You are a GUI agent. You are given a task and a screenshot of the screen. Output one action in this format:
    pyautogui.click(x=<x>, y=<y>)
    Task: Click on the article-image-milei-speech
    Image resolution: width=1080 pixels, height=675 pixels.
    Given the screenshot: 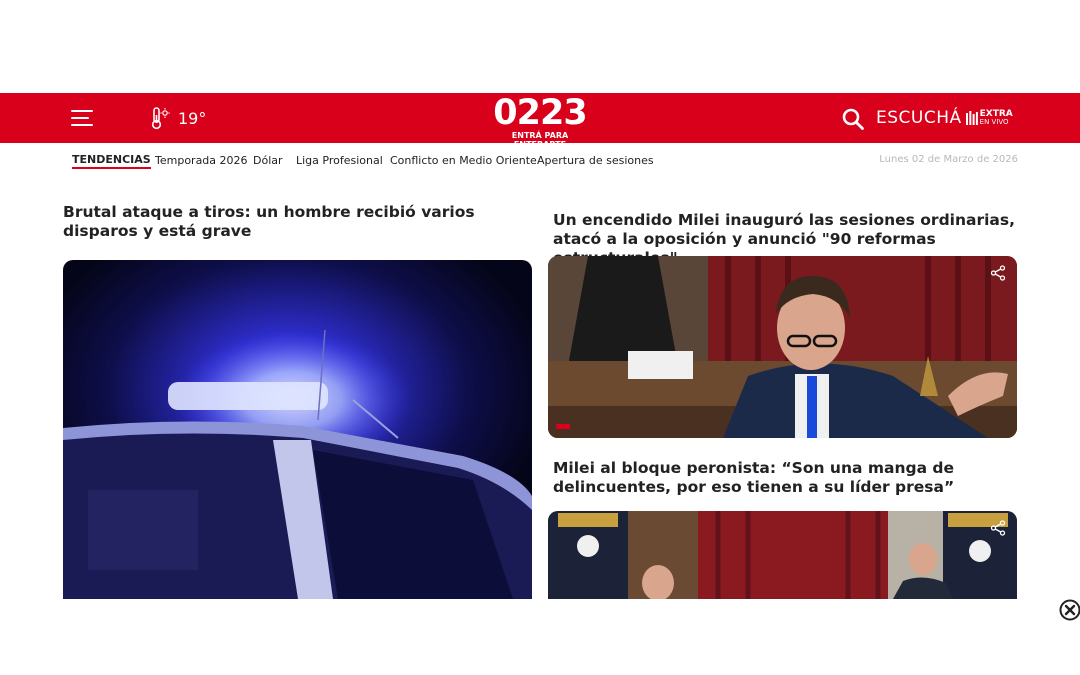 What is the action you would take?
    pyautogui.click(x=782, y=347)
    